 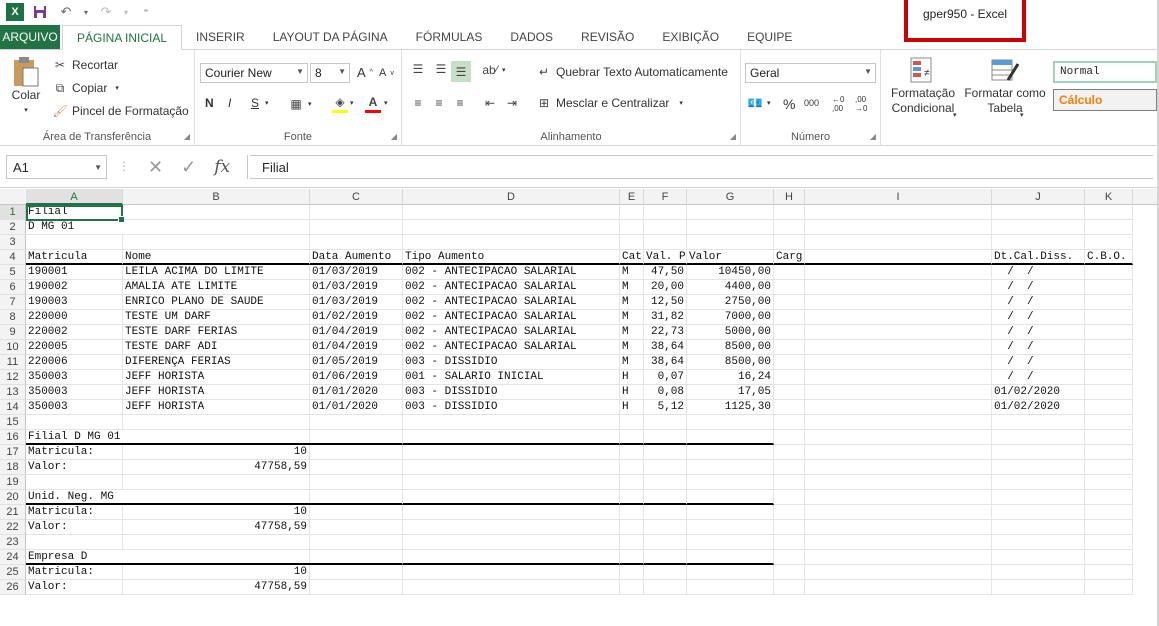 I want to click on insert-function-icon: fx, so click(x=222, y=167).